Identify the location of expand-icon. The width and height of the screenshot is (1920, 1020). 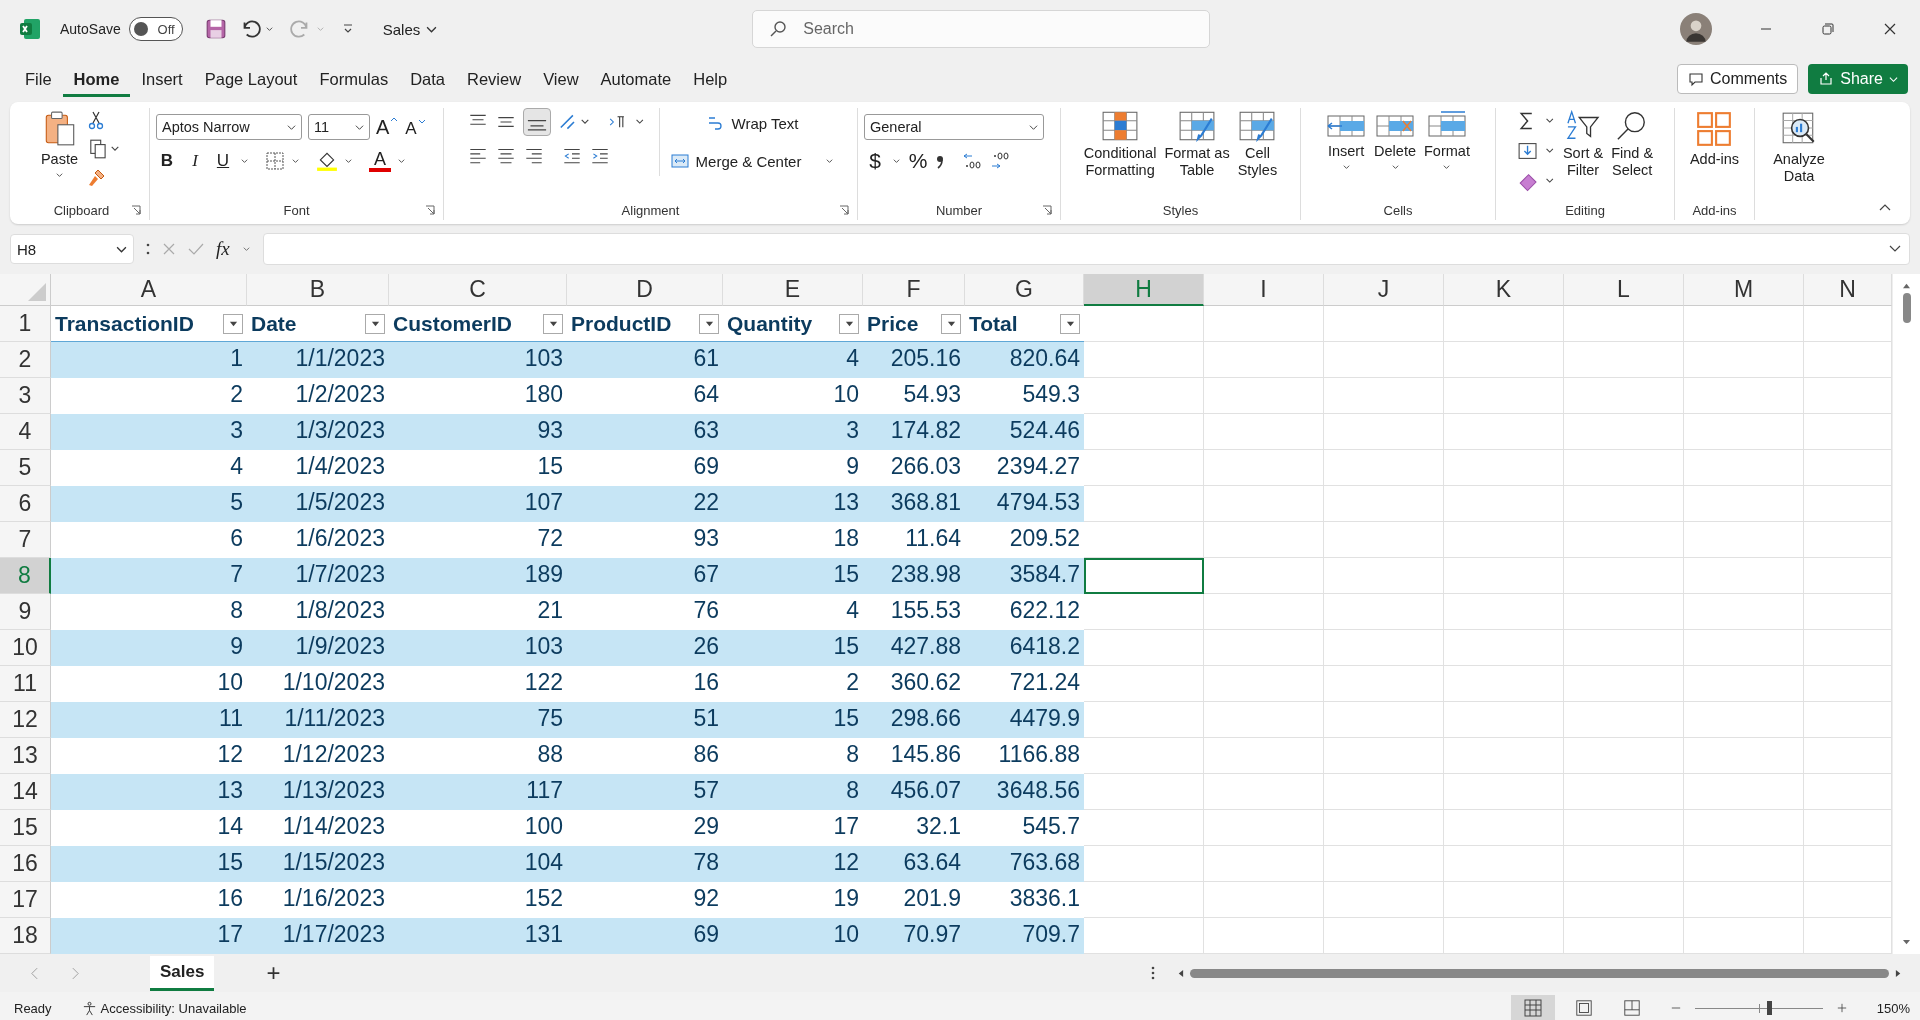
(1895, 249).